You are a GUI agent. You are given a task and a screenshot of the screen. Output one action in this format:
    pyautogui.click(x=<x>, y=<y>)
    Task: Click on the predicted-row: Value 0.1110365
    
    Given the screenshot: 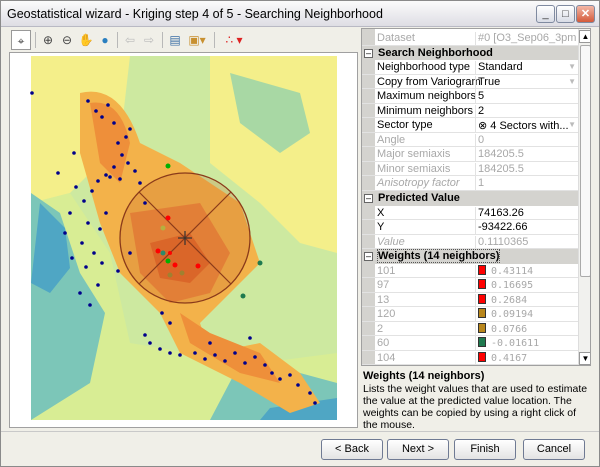 What is the action you would take?
    pyautogui.click(x=470, y=242)
    